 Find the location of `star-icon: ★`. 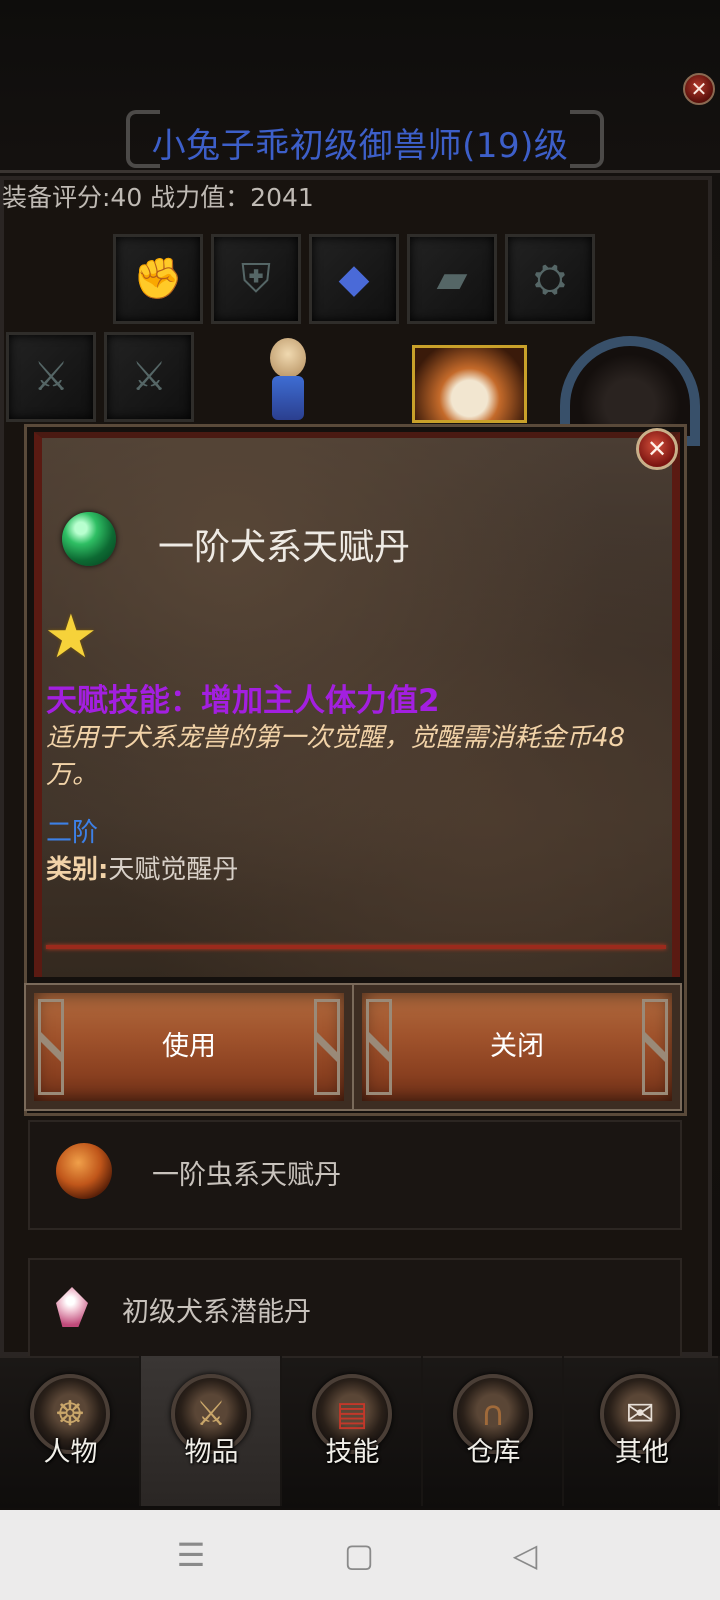

star-icon: ★ is located at coordinates (71, 637).